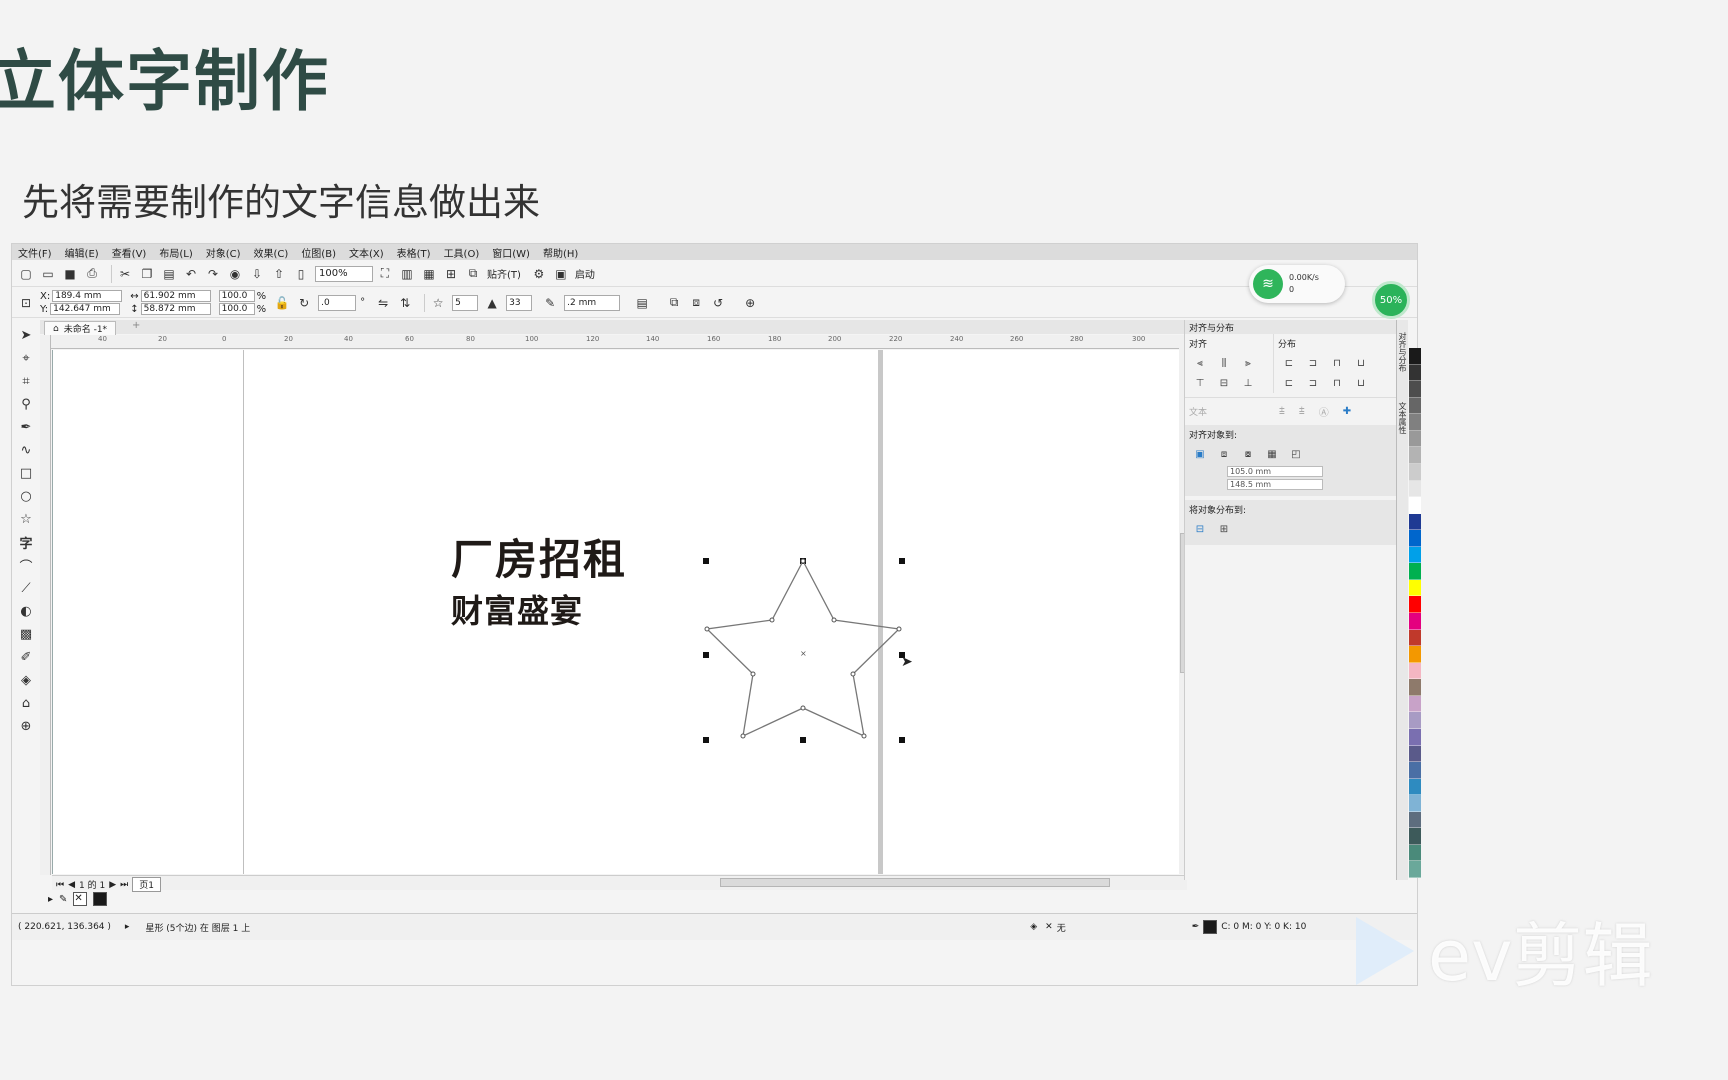 Image resolution: width=1728 pixels, height=1080 pixels. What do you see at coordinates (718, 303) in the screenshot?
I see `convert-curves-icon: ↺` at bounding box center [718, 303].